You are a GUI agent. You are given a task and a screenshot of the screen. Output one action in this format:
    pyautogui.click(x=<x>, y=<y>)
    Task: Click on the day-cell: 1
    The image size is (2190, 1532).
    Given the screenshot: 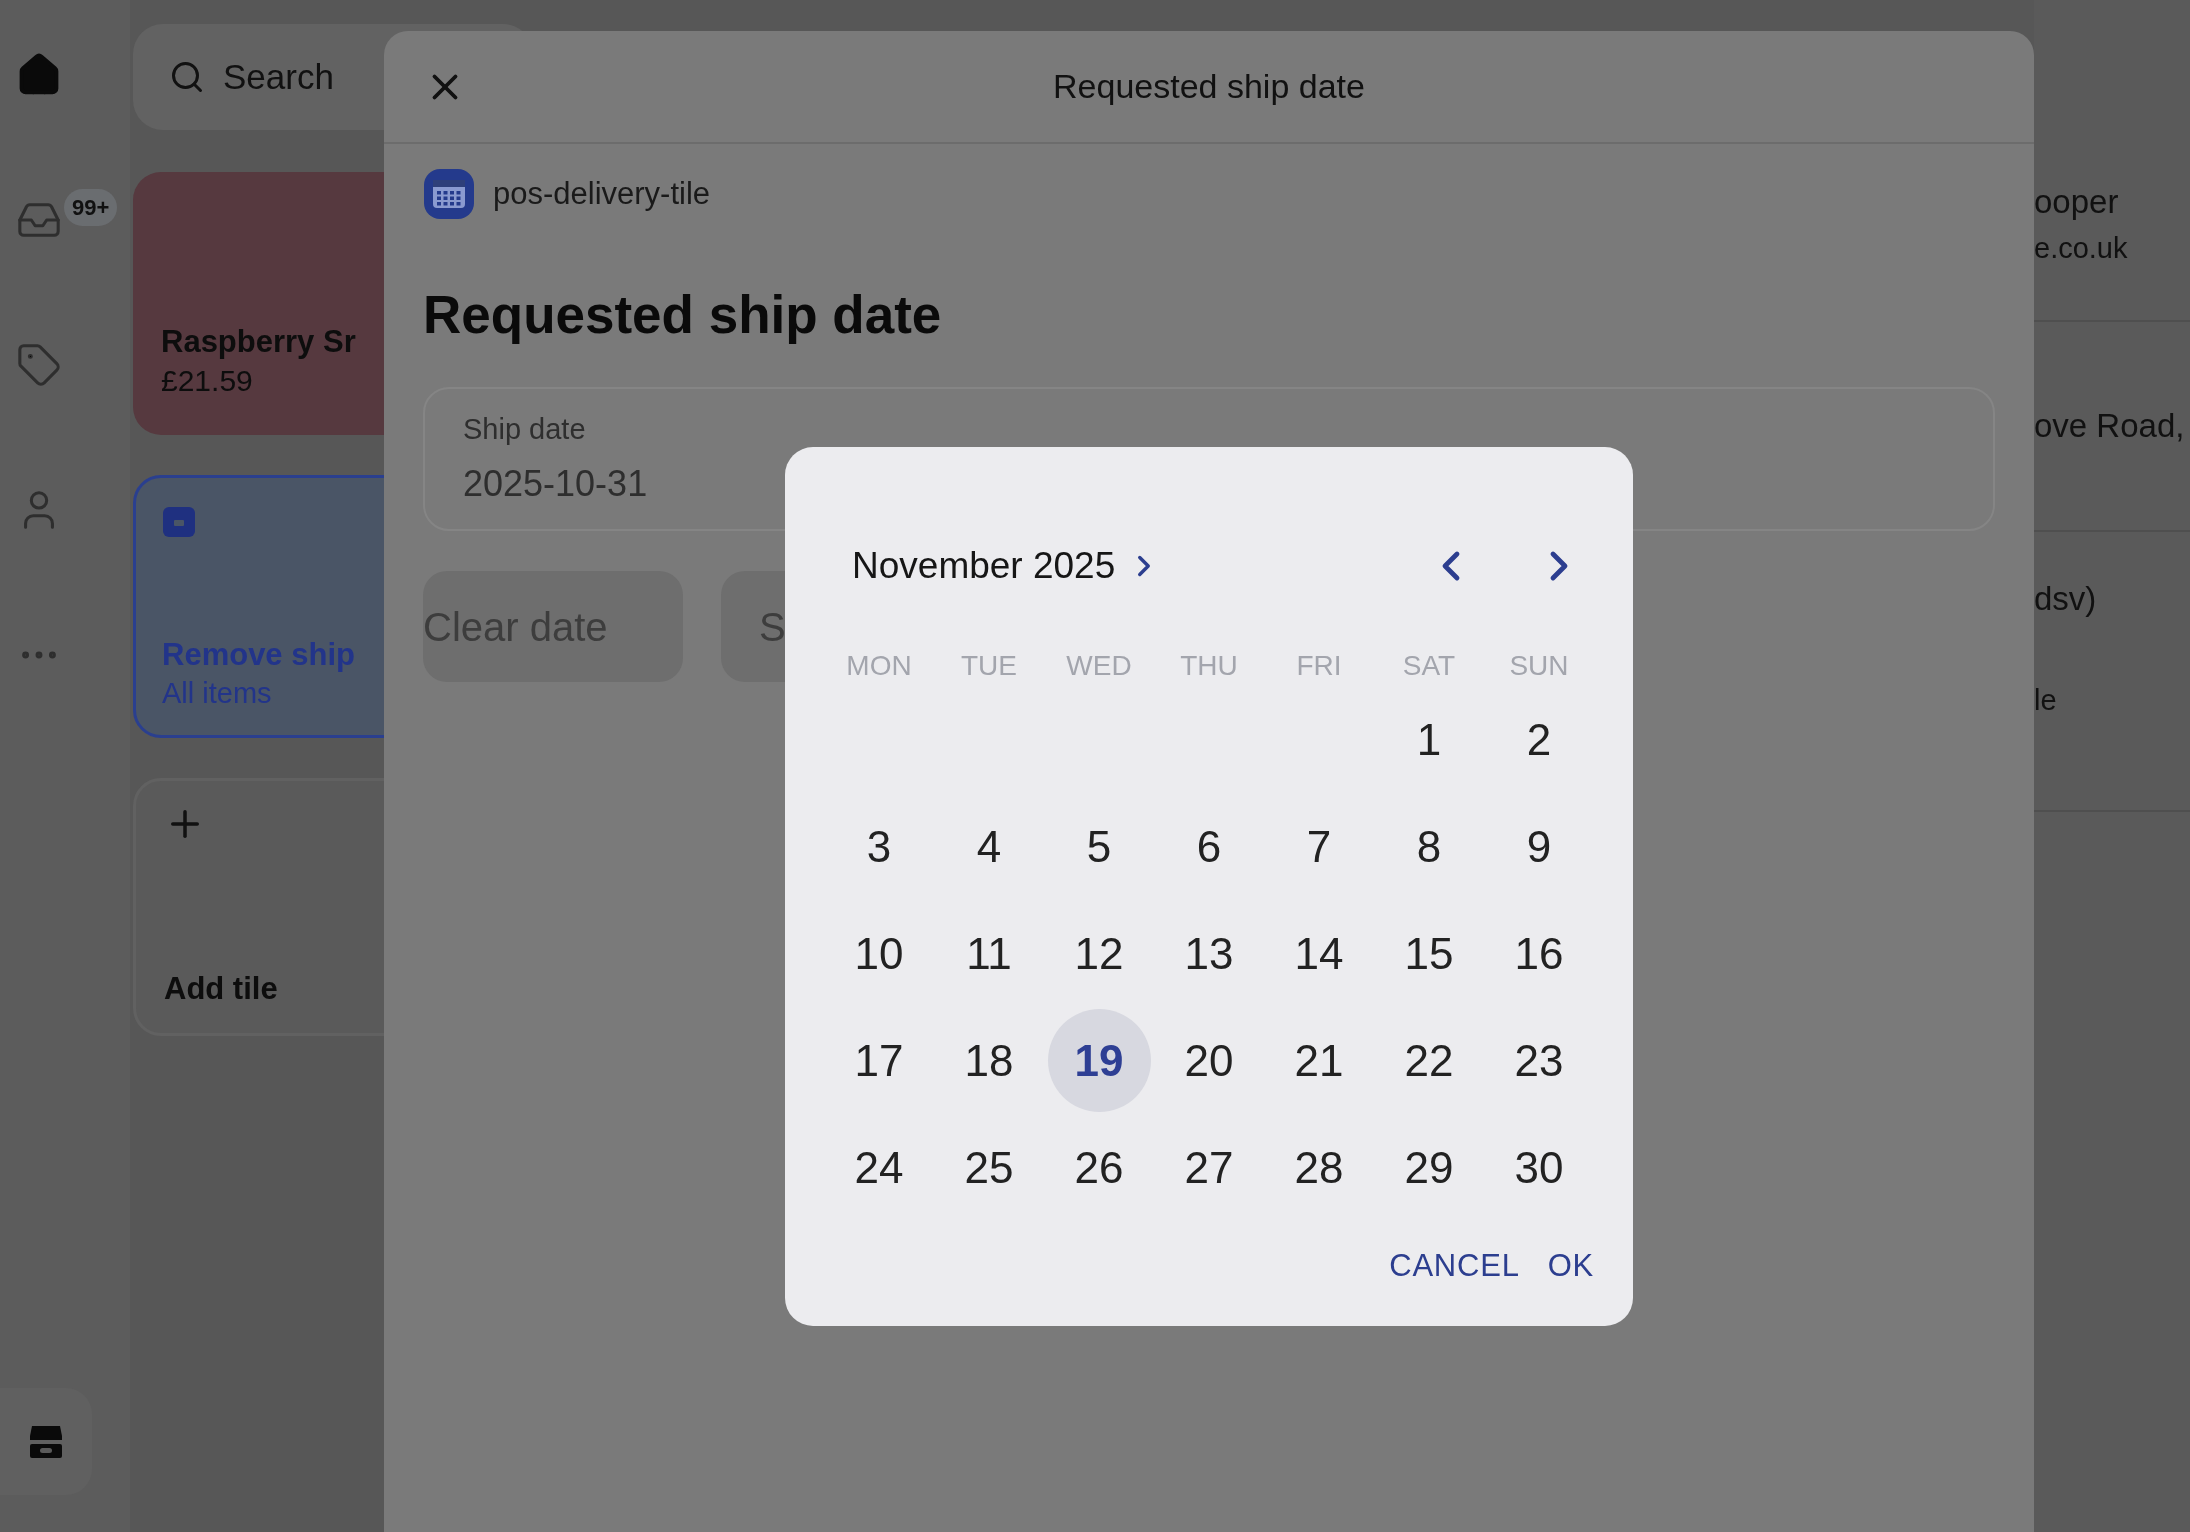 What is the action you would take?
    pyautogui.click(x=1429, y=739)
    